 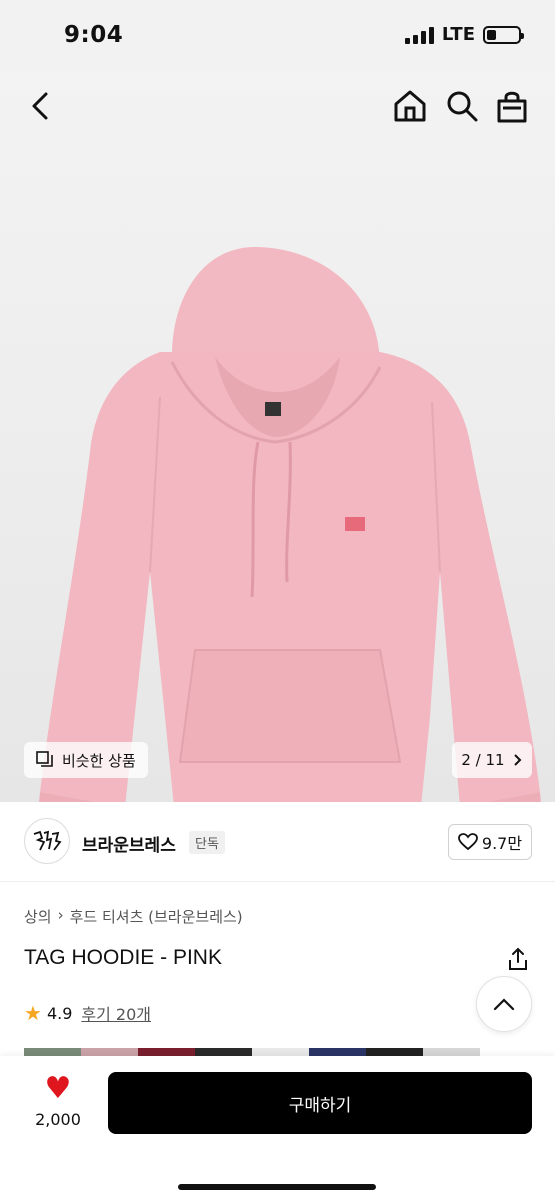 I want to click on brand-like-count: 9.7만, so click(x=502, y=843).